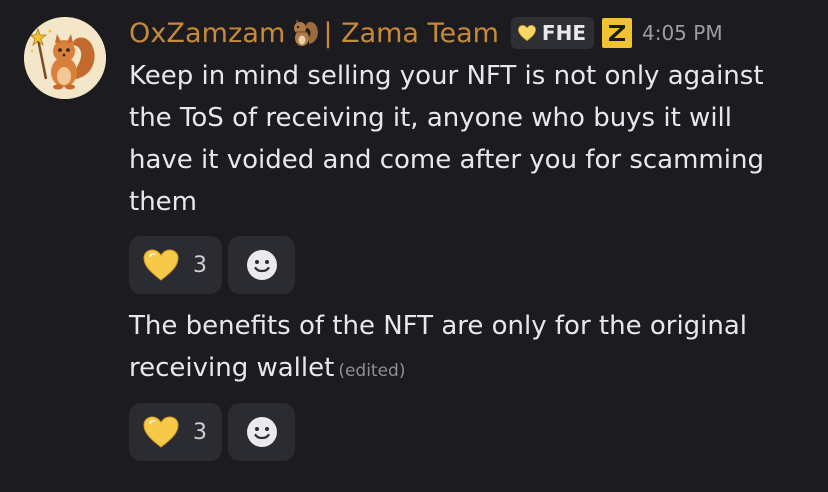  I want to click on z-badge, so click(616, 33).